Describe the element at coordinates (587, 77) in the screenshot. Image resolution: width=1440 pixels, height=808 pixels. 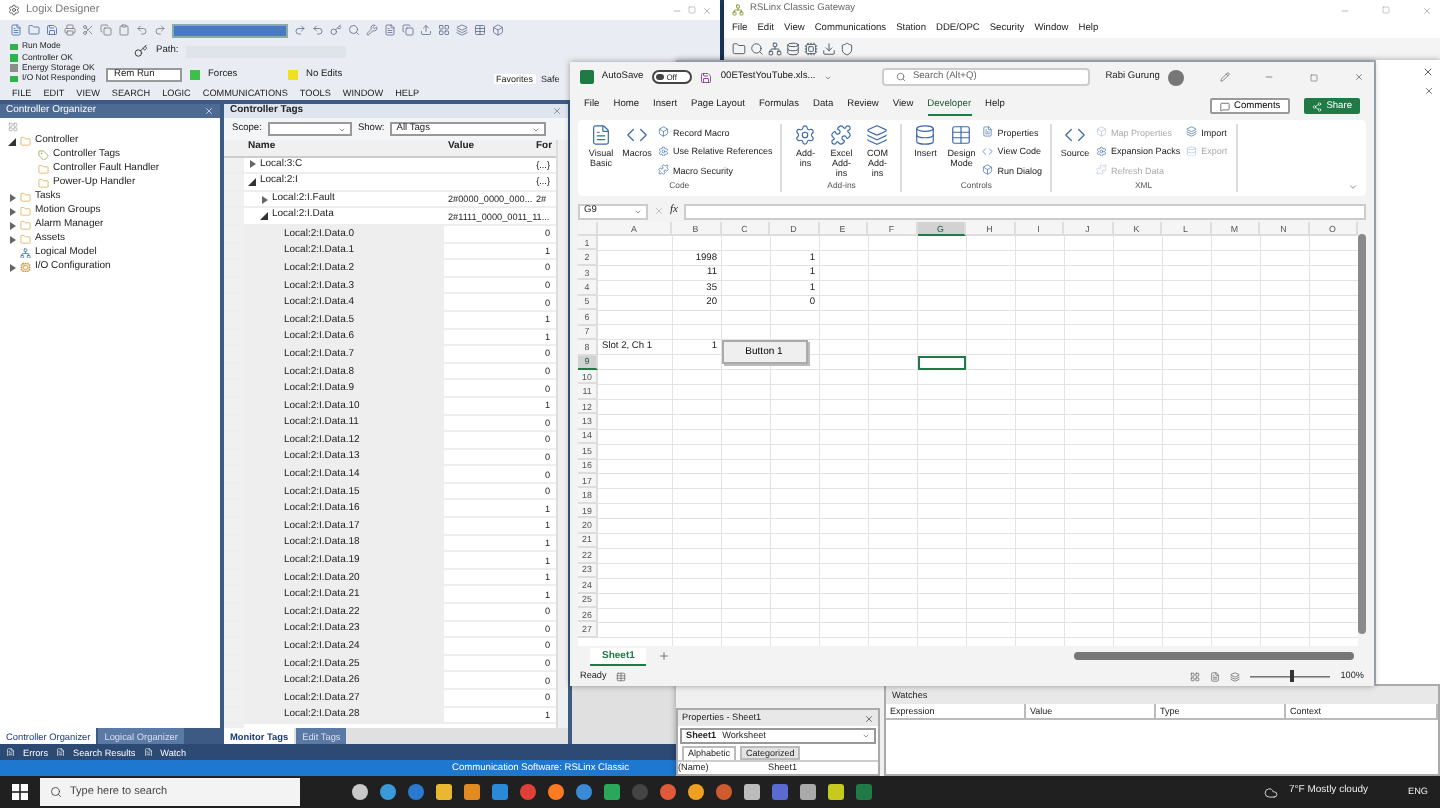
I see `app-logo-icon` at that location.